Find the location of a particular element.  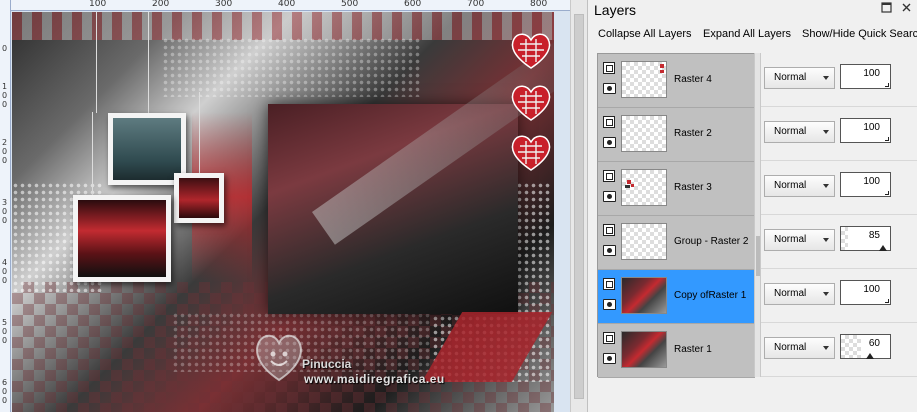

layer-row: Raster 4 is located at coordinates (676, 81).